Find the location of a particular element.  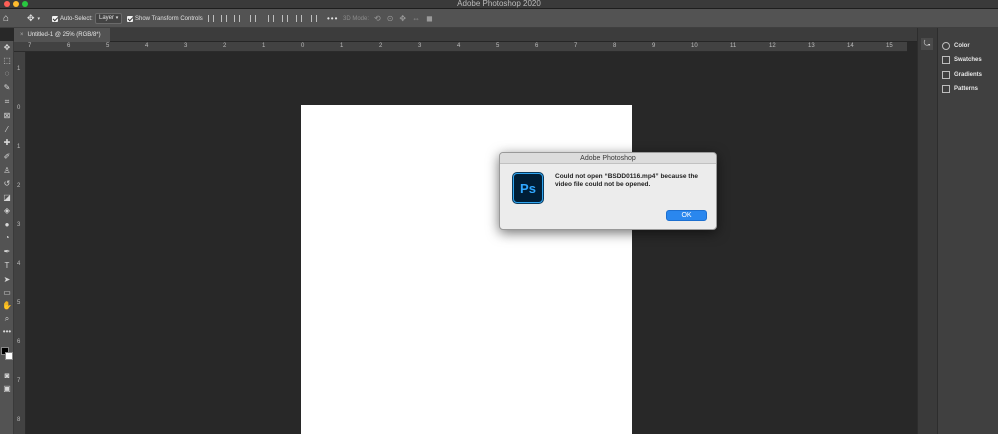

panel-item-color: Color is located at coordinates (956, 46).